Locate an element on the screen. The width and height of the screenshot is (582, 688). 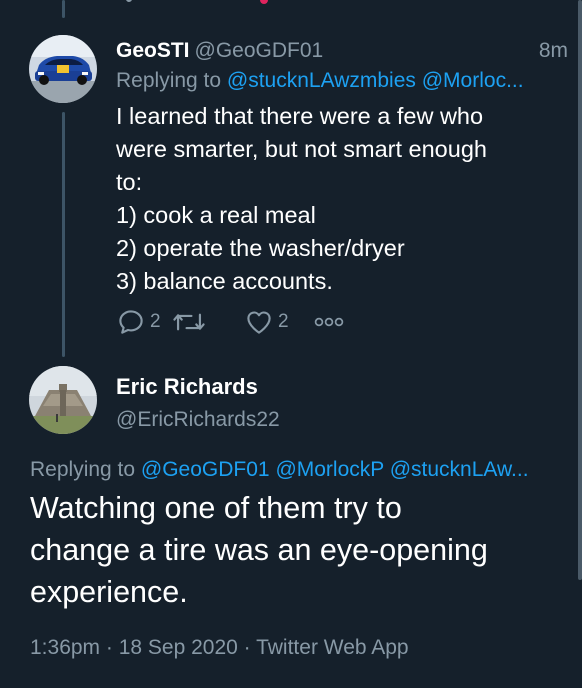
tweet-text-line: I learned that there were a few who is located at coordinates (300, 116).